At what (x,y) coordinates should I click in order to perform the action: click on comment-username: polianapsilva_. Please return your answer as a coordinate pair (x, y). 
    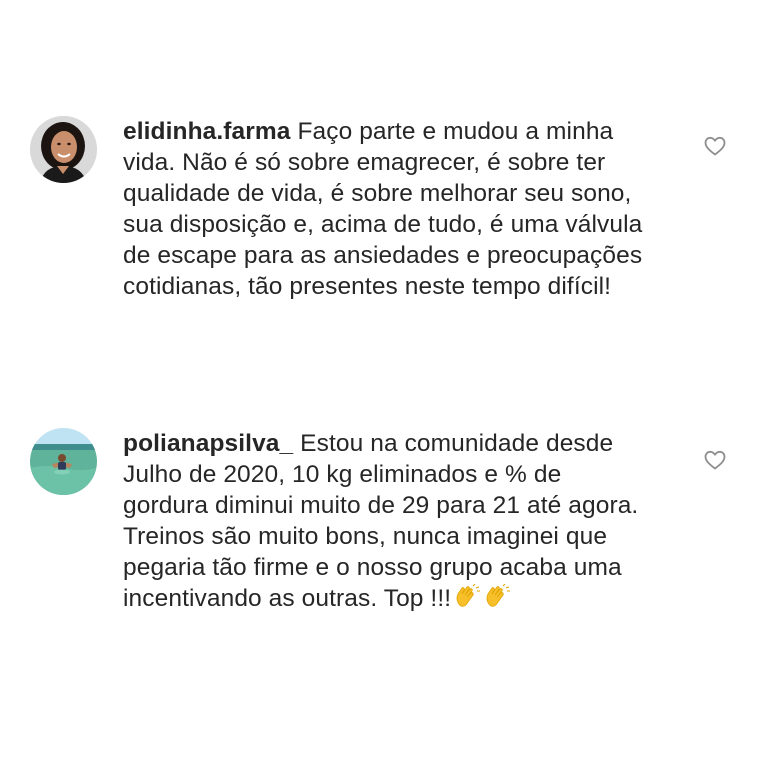
    Looking at the image, I should click on (208, 443).